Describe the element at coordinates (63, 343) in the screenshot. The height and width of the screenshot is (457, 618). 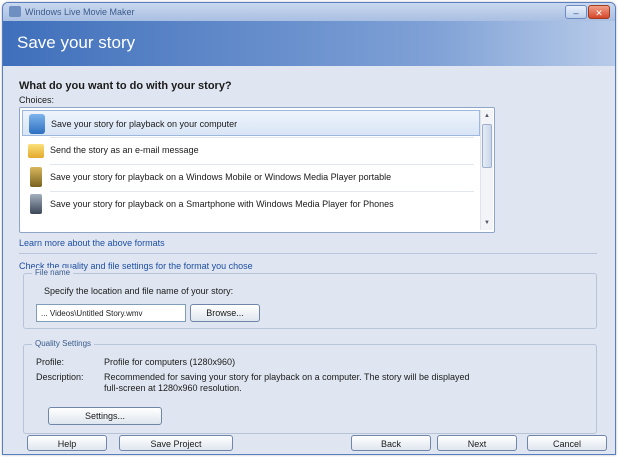
I see `quality-group-legend: Quality Settings` at that location.